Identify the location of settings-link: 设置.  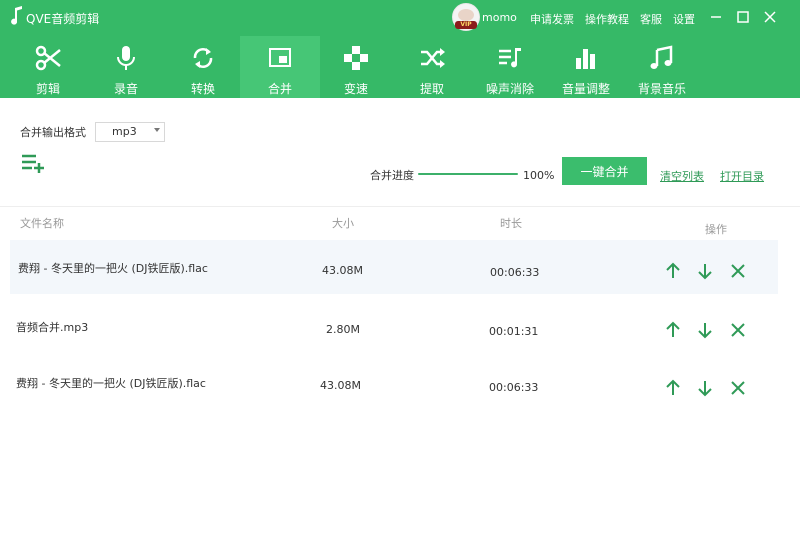
(684, 19).